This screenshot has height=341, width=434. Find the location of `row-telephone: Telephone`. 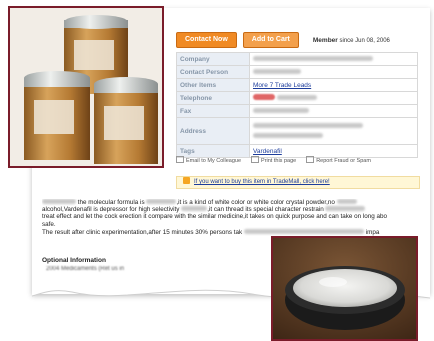

row-telephone: Telephone is located at coordinates (297, 98).